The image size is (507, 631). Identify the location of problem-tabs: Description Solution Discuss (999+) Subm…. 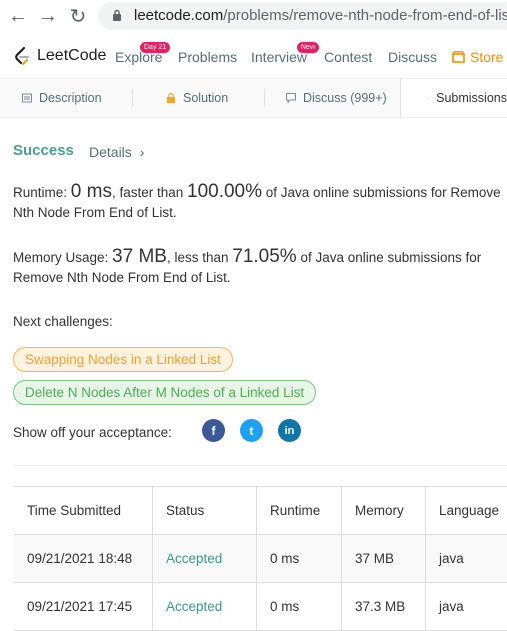
(253, 98).